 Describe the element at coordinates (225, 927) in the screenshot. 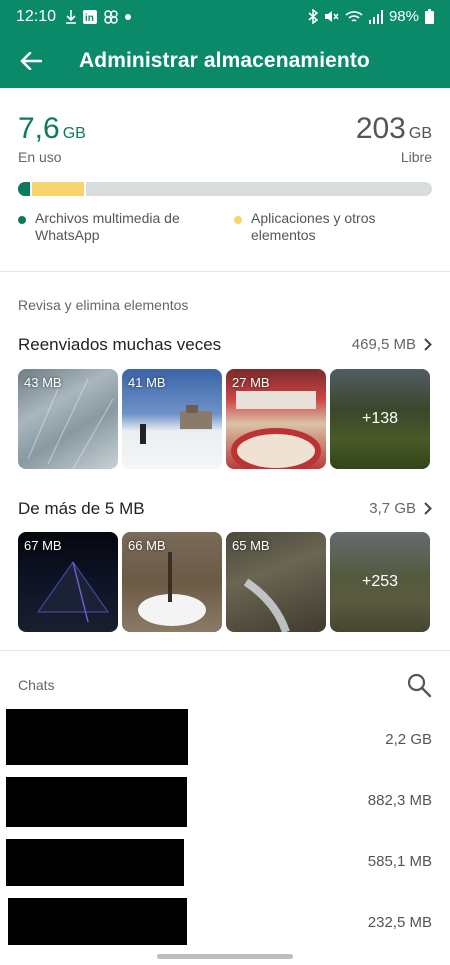

I see `chat-row: 232,5 MB` at that location.